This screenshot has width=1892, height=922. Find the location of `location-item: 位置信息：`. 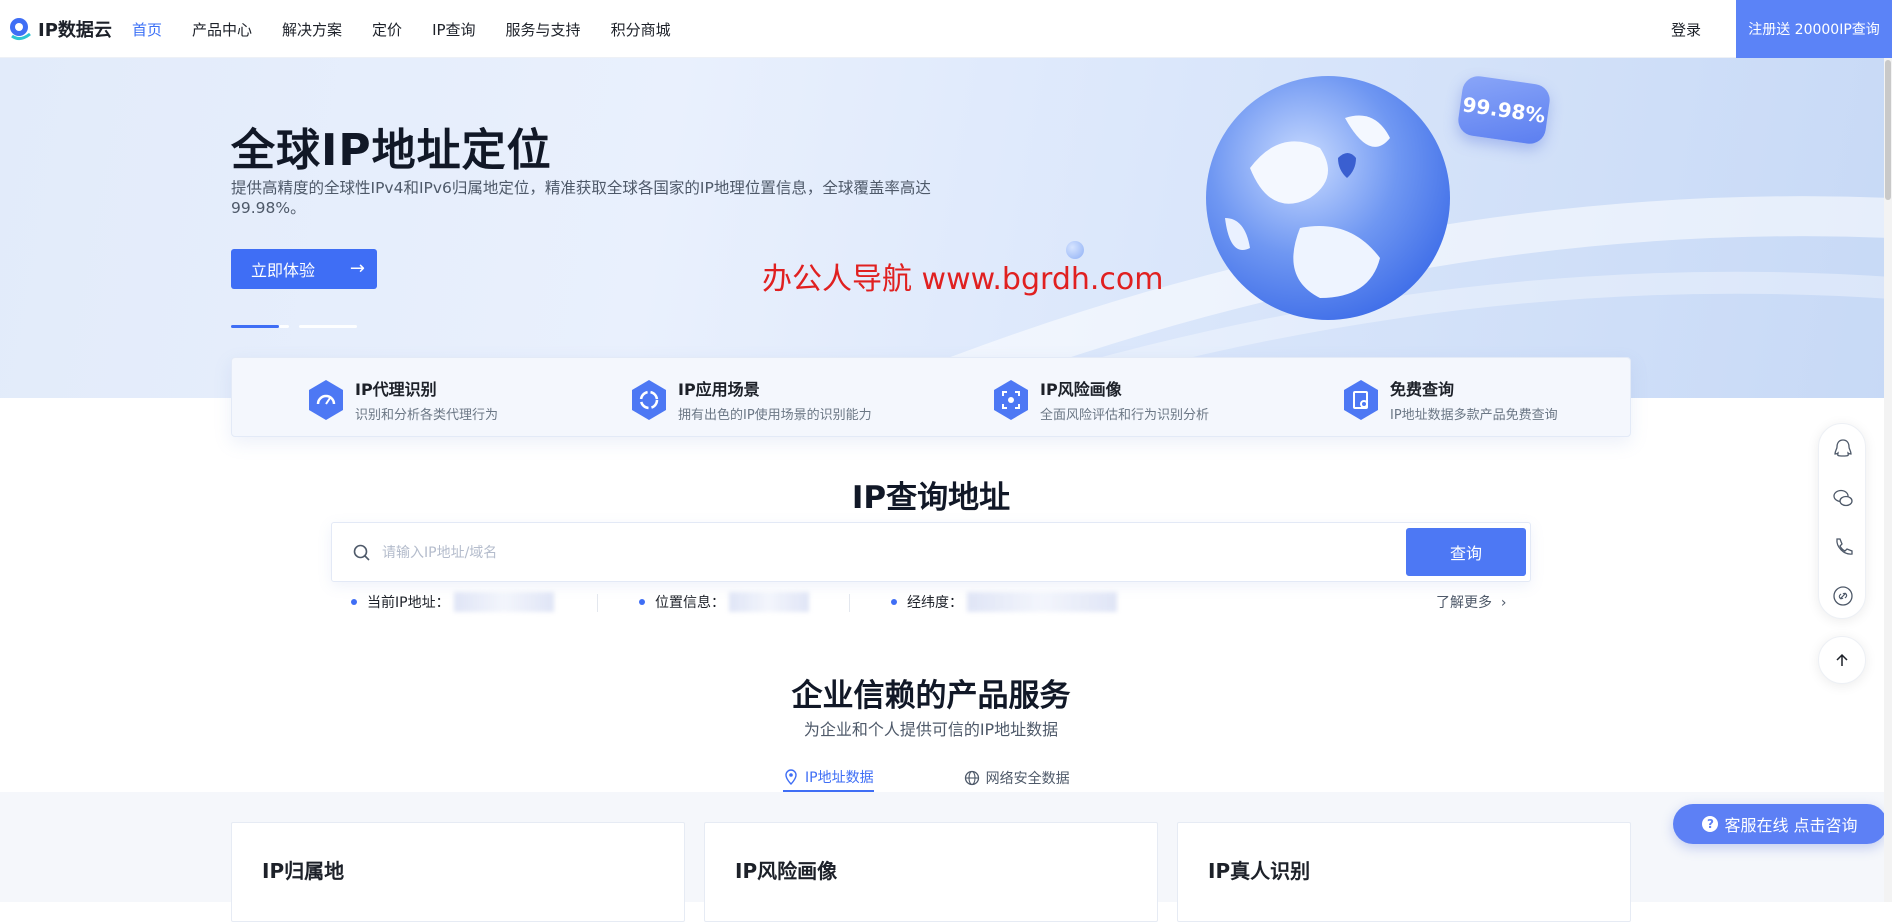

location-item: 位置信息： is located at coordinates (724, 602).